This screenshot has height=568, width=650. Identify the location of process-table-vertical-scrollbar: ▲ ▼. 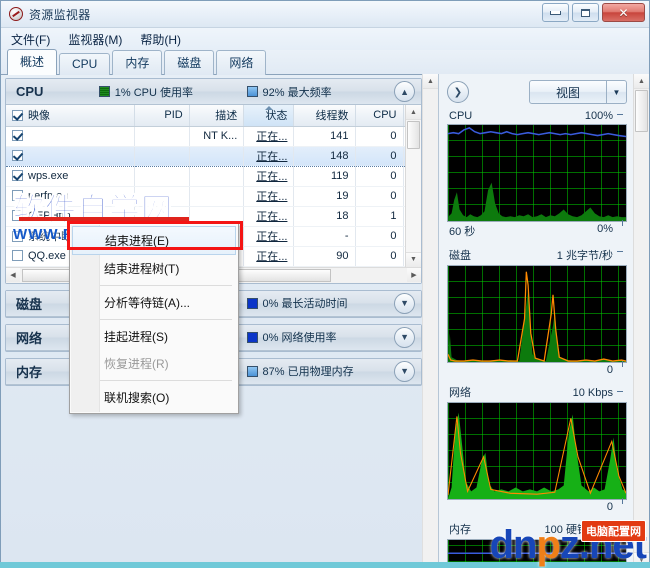
(413, 186).